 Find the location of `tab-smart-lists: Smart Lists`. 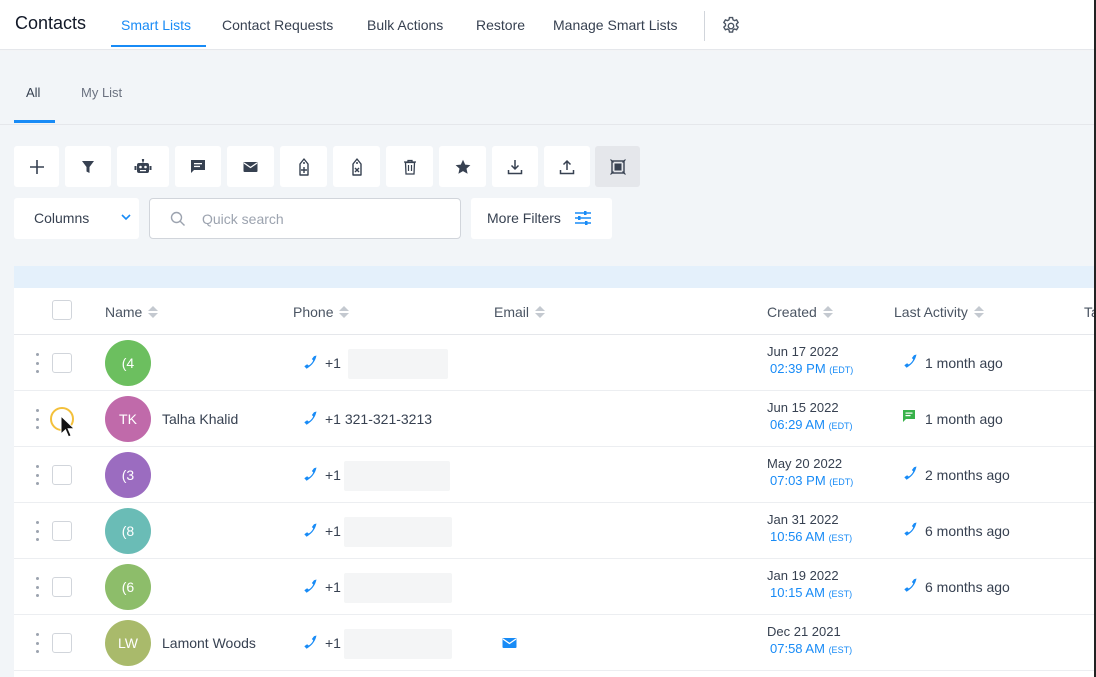

tab-smart-lists: Smart Lists is located at coordinates (156, 25).